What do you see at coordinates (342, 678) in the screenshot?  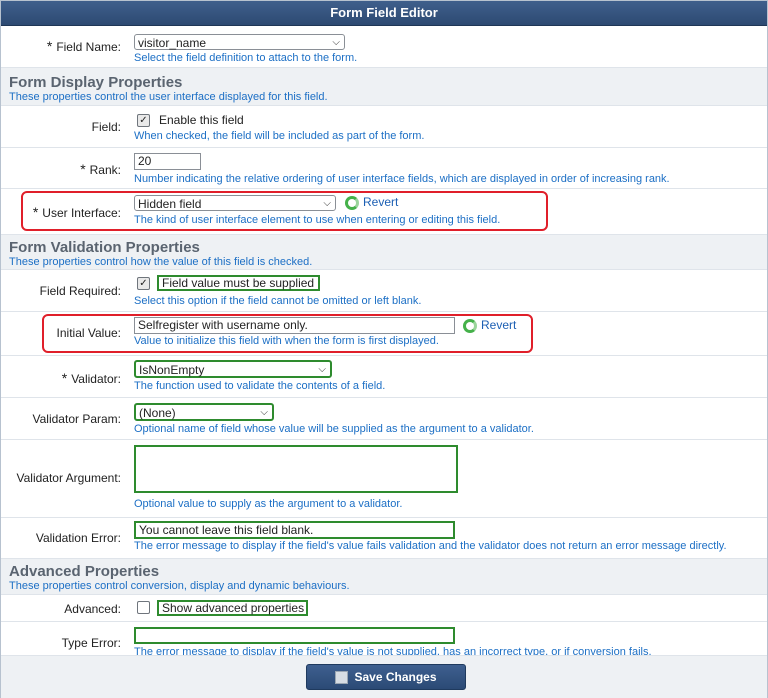 I see `save-icon` at bounding box center [342, 678].